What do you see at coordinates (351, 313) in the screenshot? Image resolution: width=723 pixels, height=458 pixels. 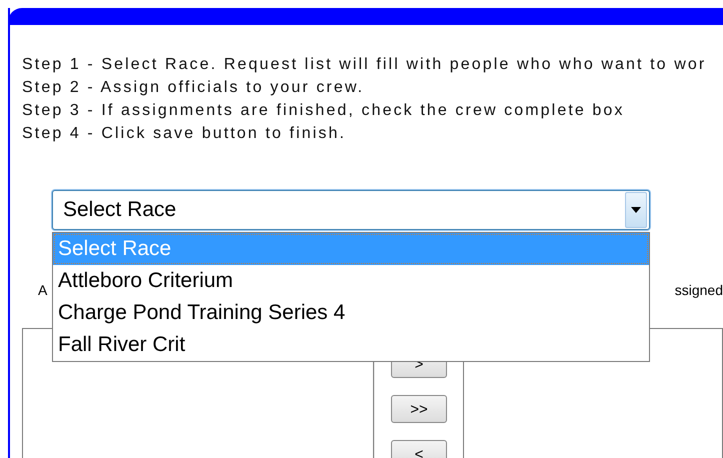 I see `race-option: Charge Pond Training Series 4` at bounding box center [351, 313].